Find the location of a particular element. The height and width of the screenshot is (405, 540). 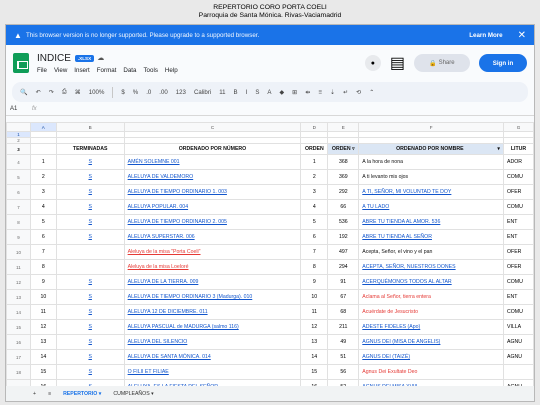

name-cell: ACEPTA, SEÑOR, NUESTROS DONES is located at coordinates (431, 267).